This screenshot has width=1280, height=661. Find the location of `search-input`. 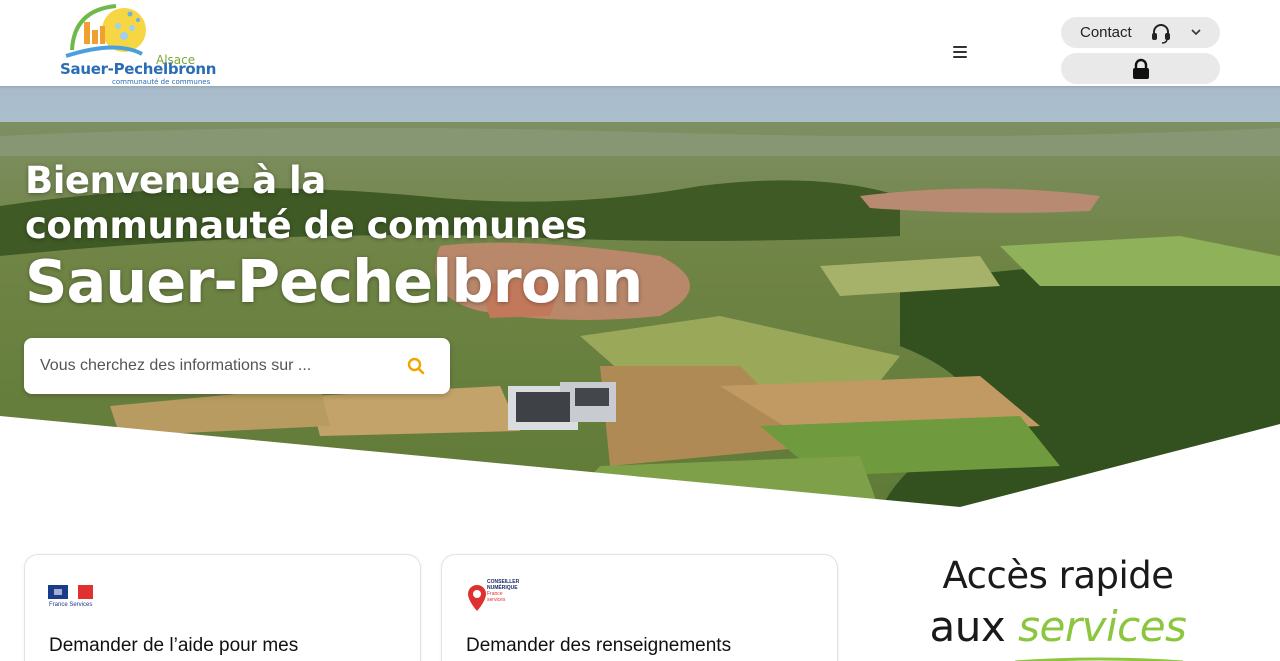

search-input is located at coordinates (215, 366).